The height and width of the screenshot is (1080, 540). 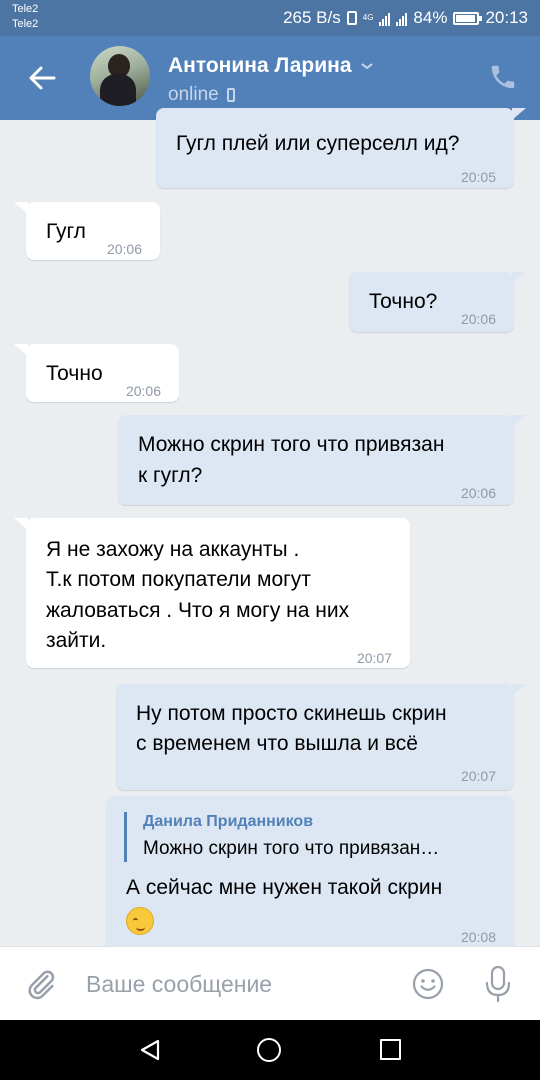 I want to click on network-speed: 265 B/s, so click(x=312, y=17).